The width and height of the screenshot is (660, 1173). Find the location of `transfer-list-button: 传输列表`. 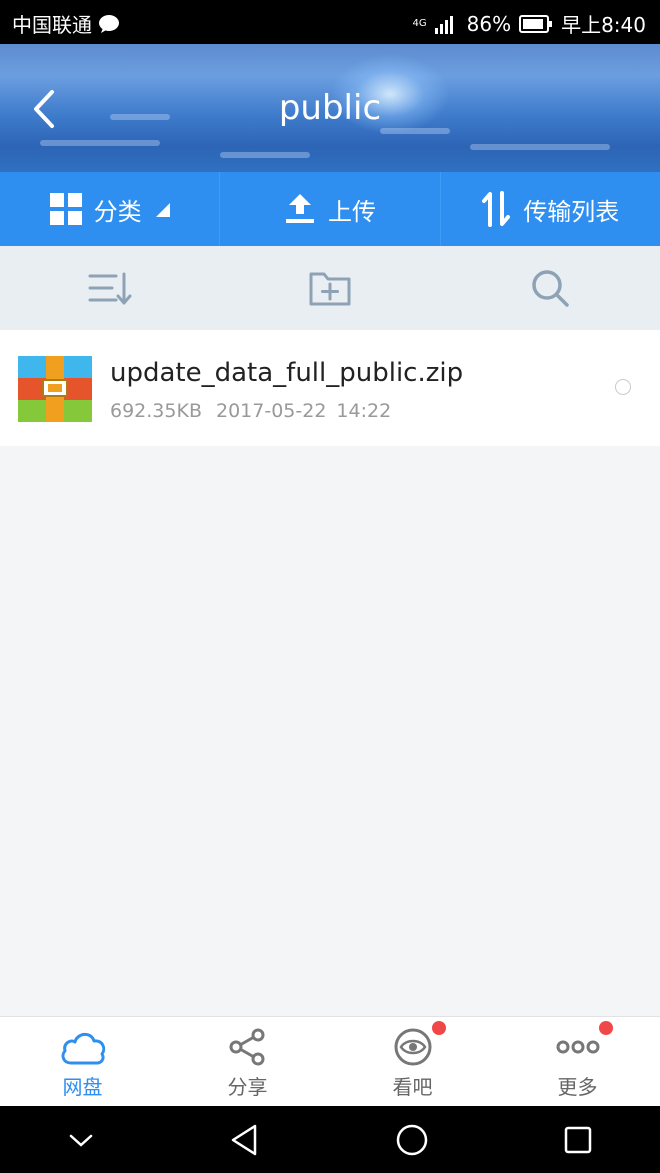

transfer-list-button: 传输列表 is located at coordinates (550, 209).